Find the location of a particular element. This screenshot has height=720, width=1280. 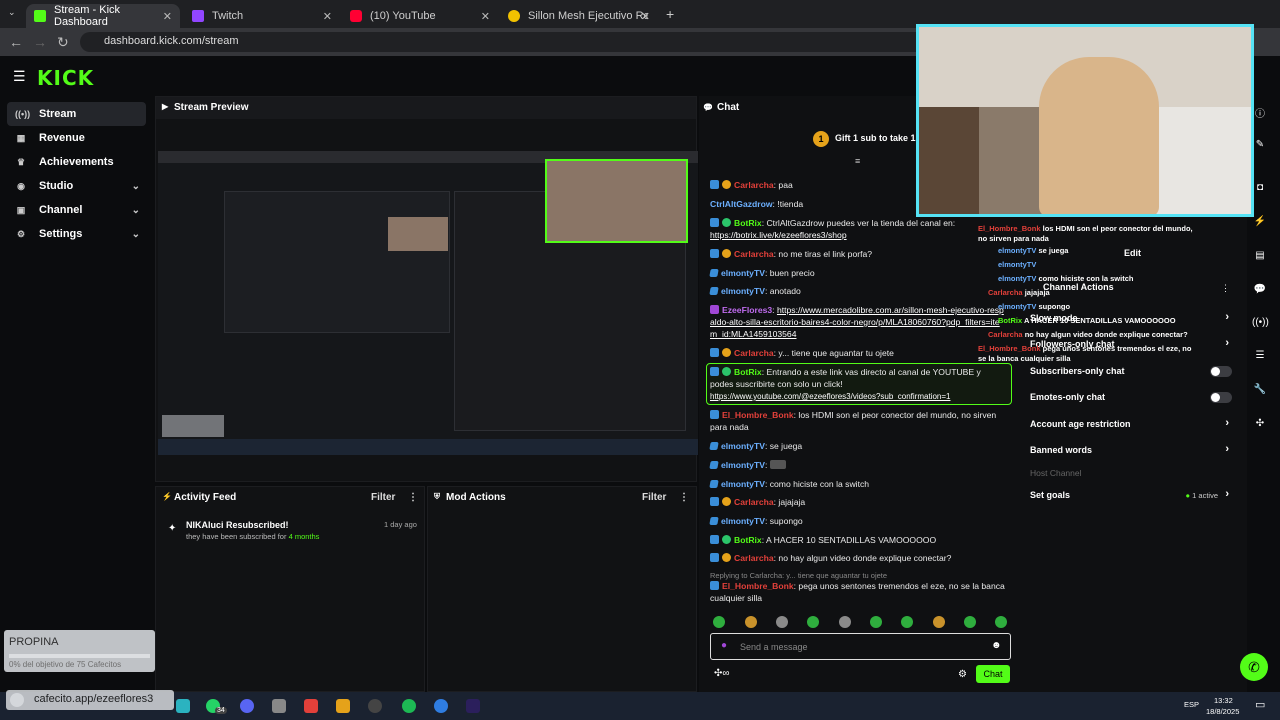

forward-icon: → is located at coordinates (40, 42).